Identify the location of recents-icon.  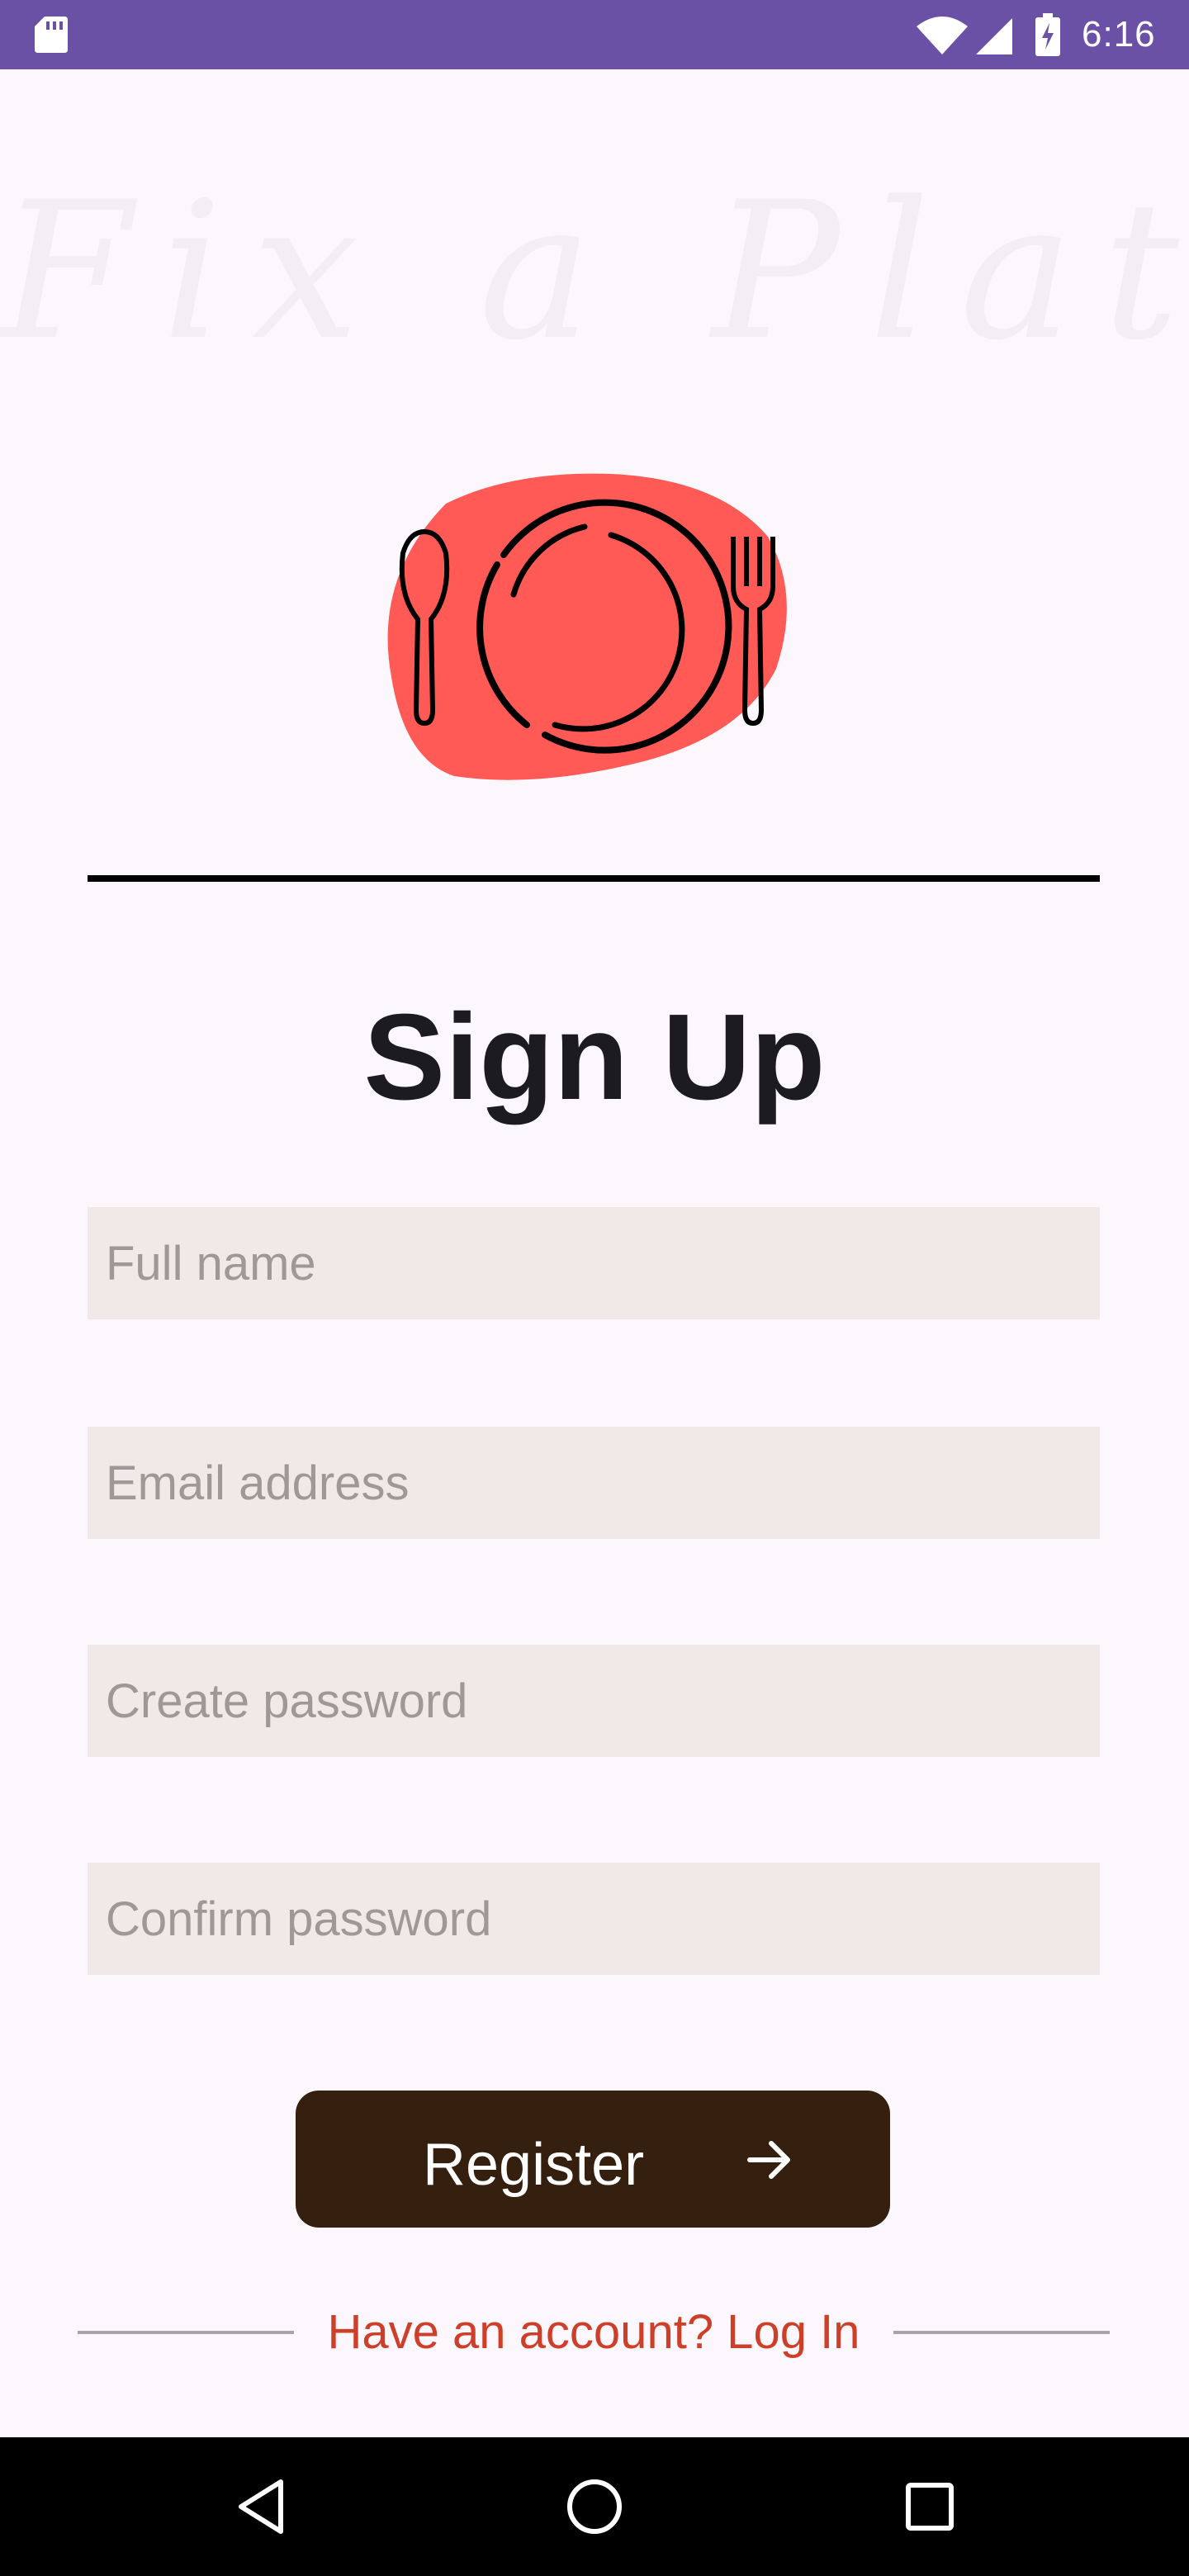
(930, 2507).